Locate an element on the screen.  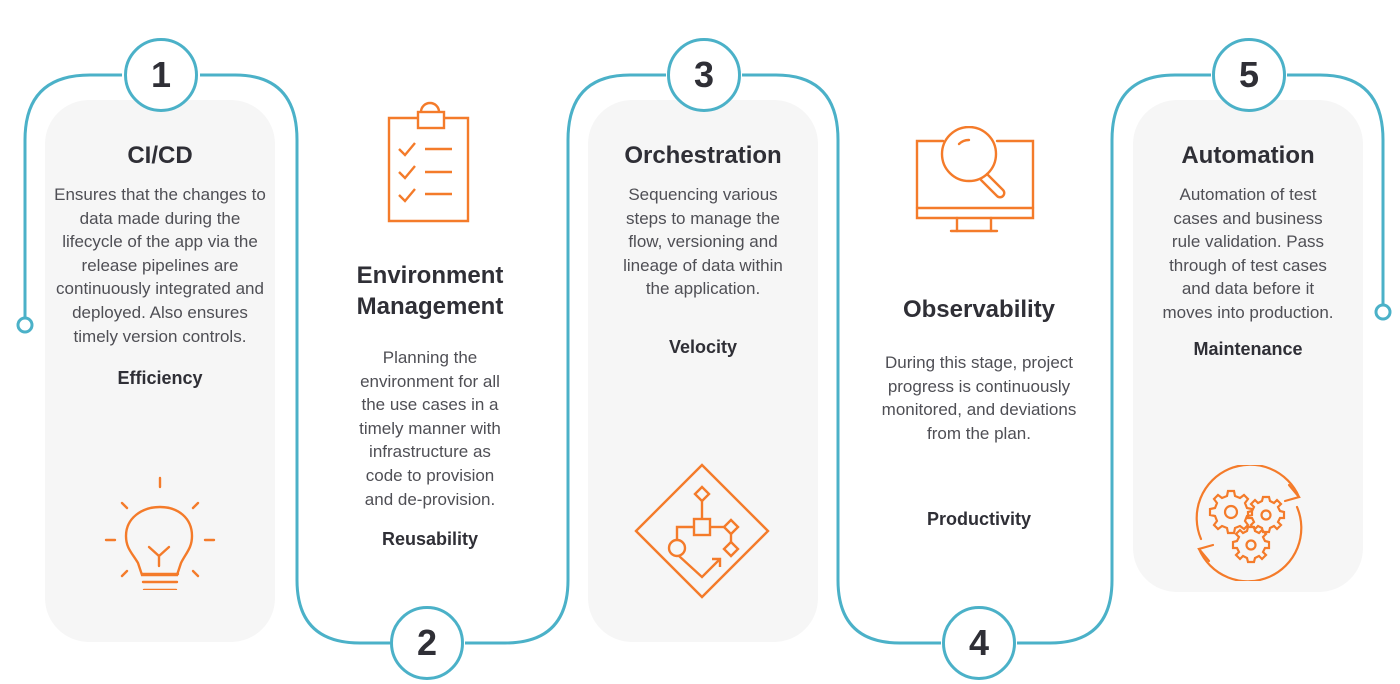
connector-end-dot is located at coordinates (1383, 312).